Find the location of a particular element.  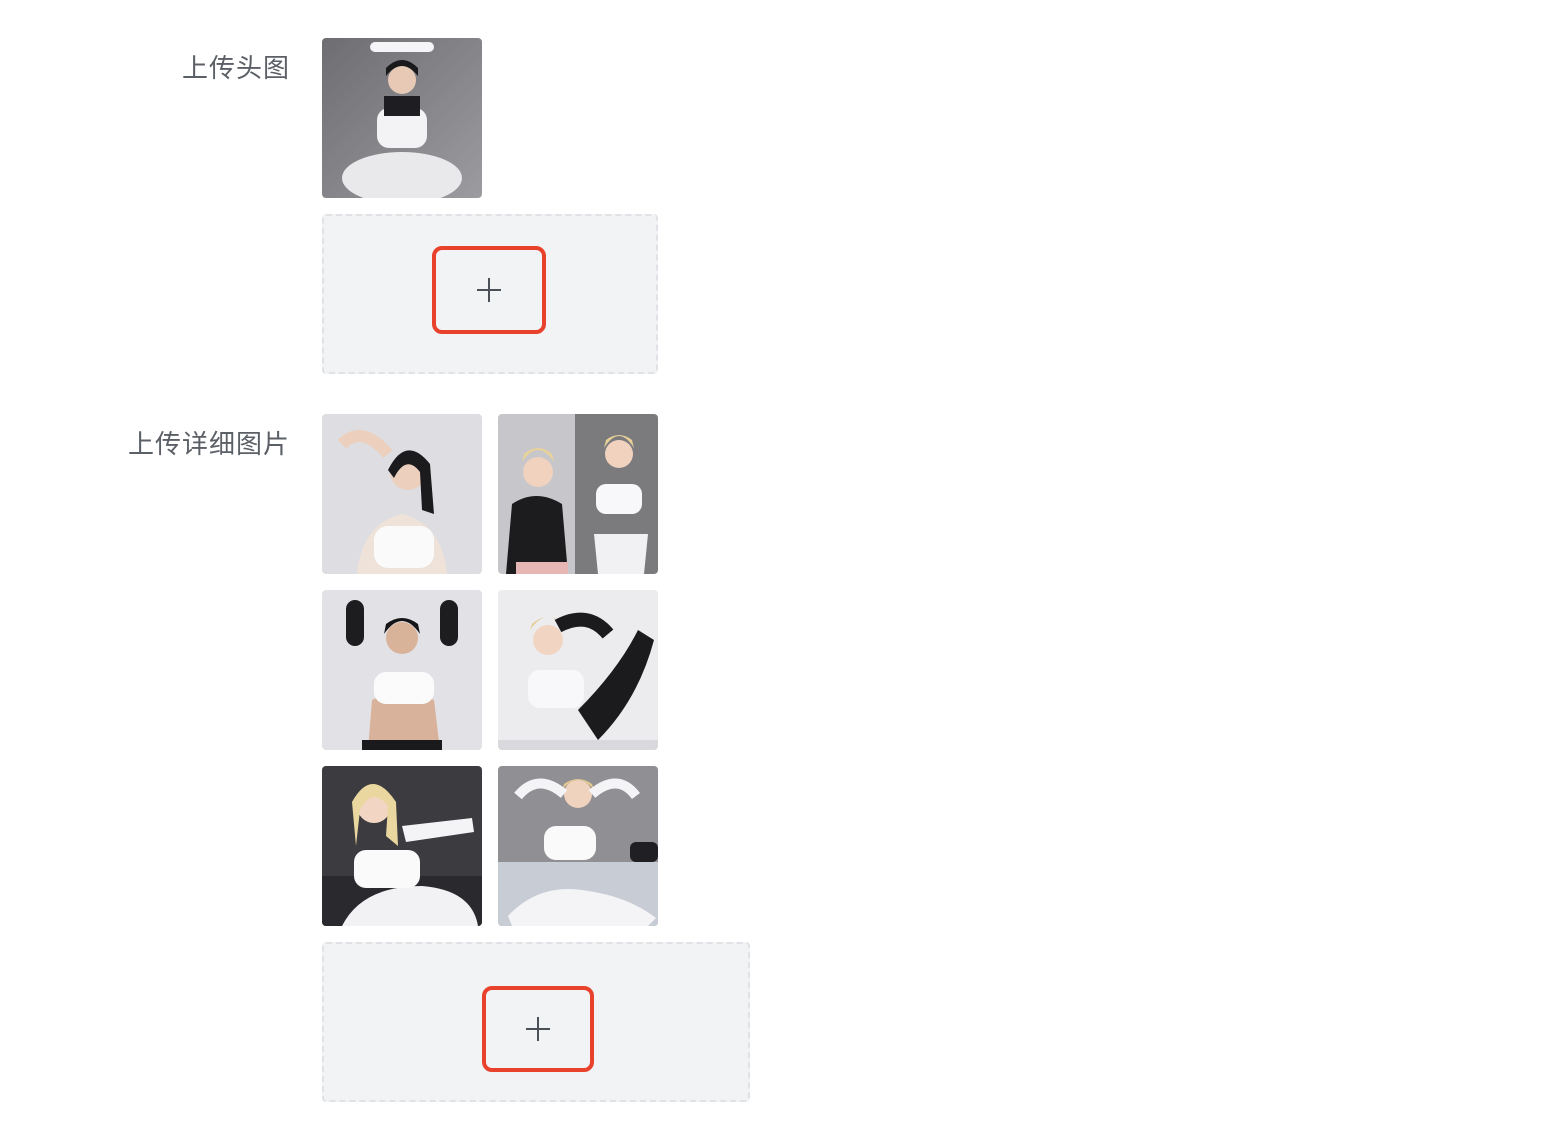

cover-image-thumbnail is located at coordinates (402, 118).